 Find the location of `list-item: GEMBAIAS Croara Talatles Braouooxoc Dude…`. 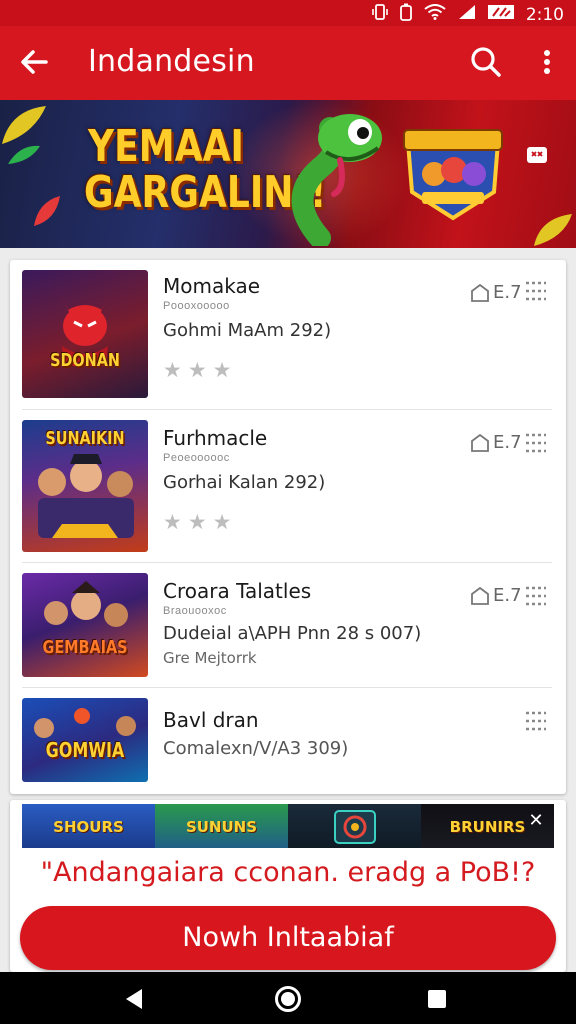

list-item: GEMBAIAS Croara Talatles Braouooxoc Dude… is located at coordinates (288, 625).